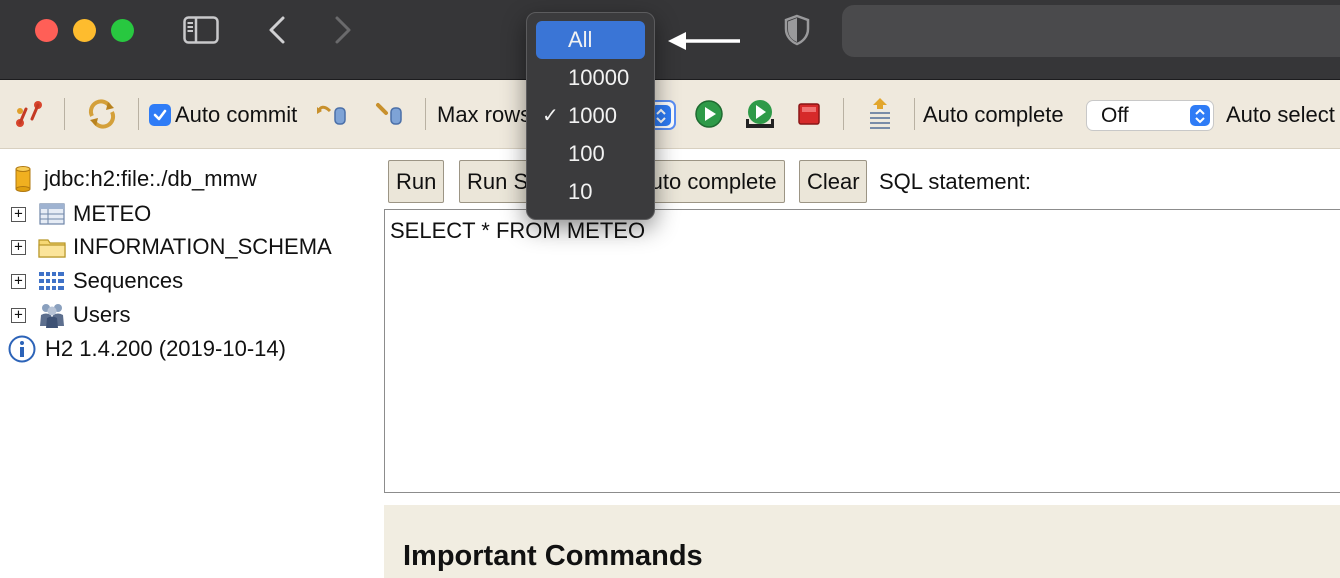 The image size is (1340, 578). What do you see at coordinates (709, 114) in the screenshot?
I see `run-icon` at bounding box center [709, 114].